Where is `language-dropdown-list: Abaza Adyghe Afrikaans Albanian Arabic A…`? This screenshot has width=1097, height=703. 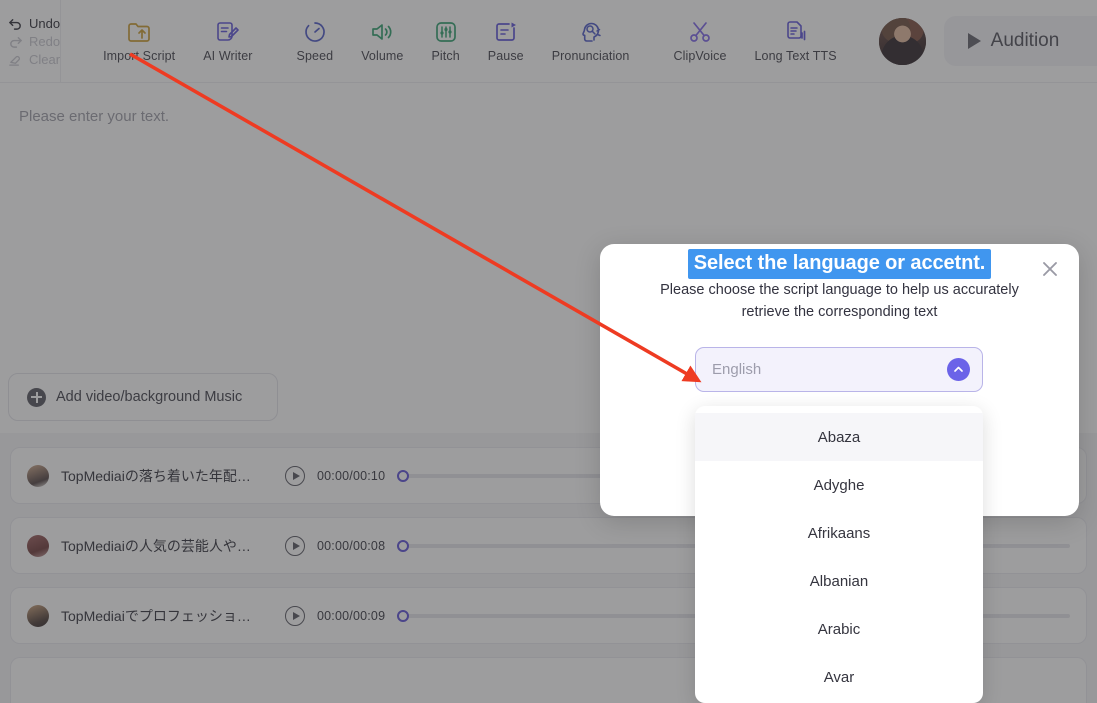 language-dropdown-list: Abaza Adyghe Afrikaans Albanian Arabic A… is located at coordinates (839, 554).